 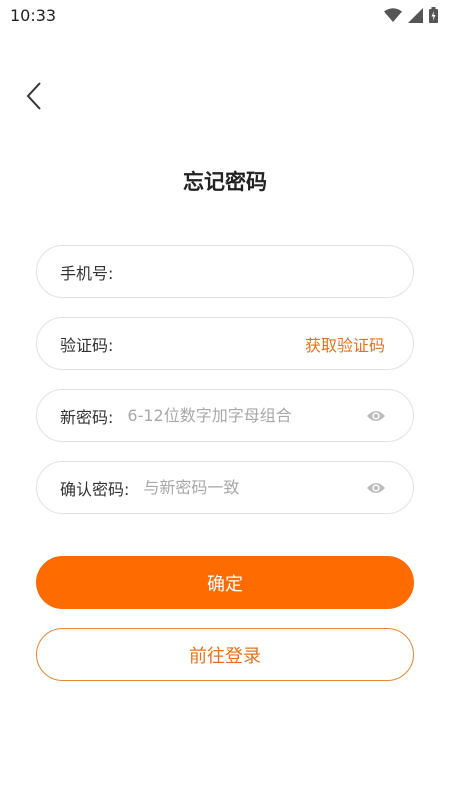 What do you see at coordinates (87, 417) in the screenshot?
I see `new-password-label: 新密码:` at bounding box center [87, 417].